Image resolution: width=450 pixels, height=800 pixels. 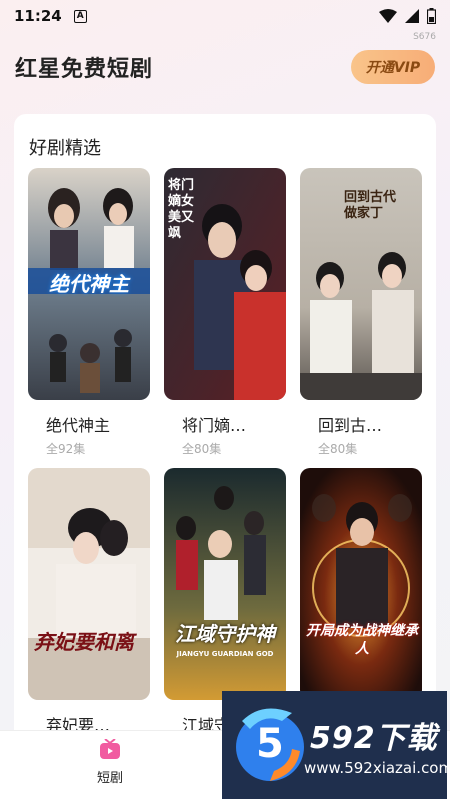 I want to click on poster-title-text: 绝代神主, so click(x=89, y=284).